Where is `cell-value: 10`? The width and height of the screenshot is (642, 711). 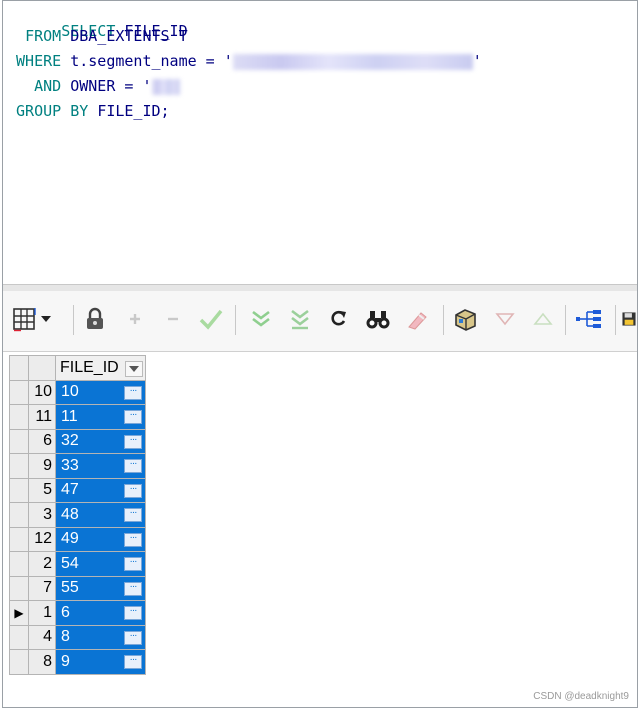 cell-value: 10 is located at coordinates (70, 392).